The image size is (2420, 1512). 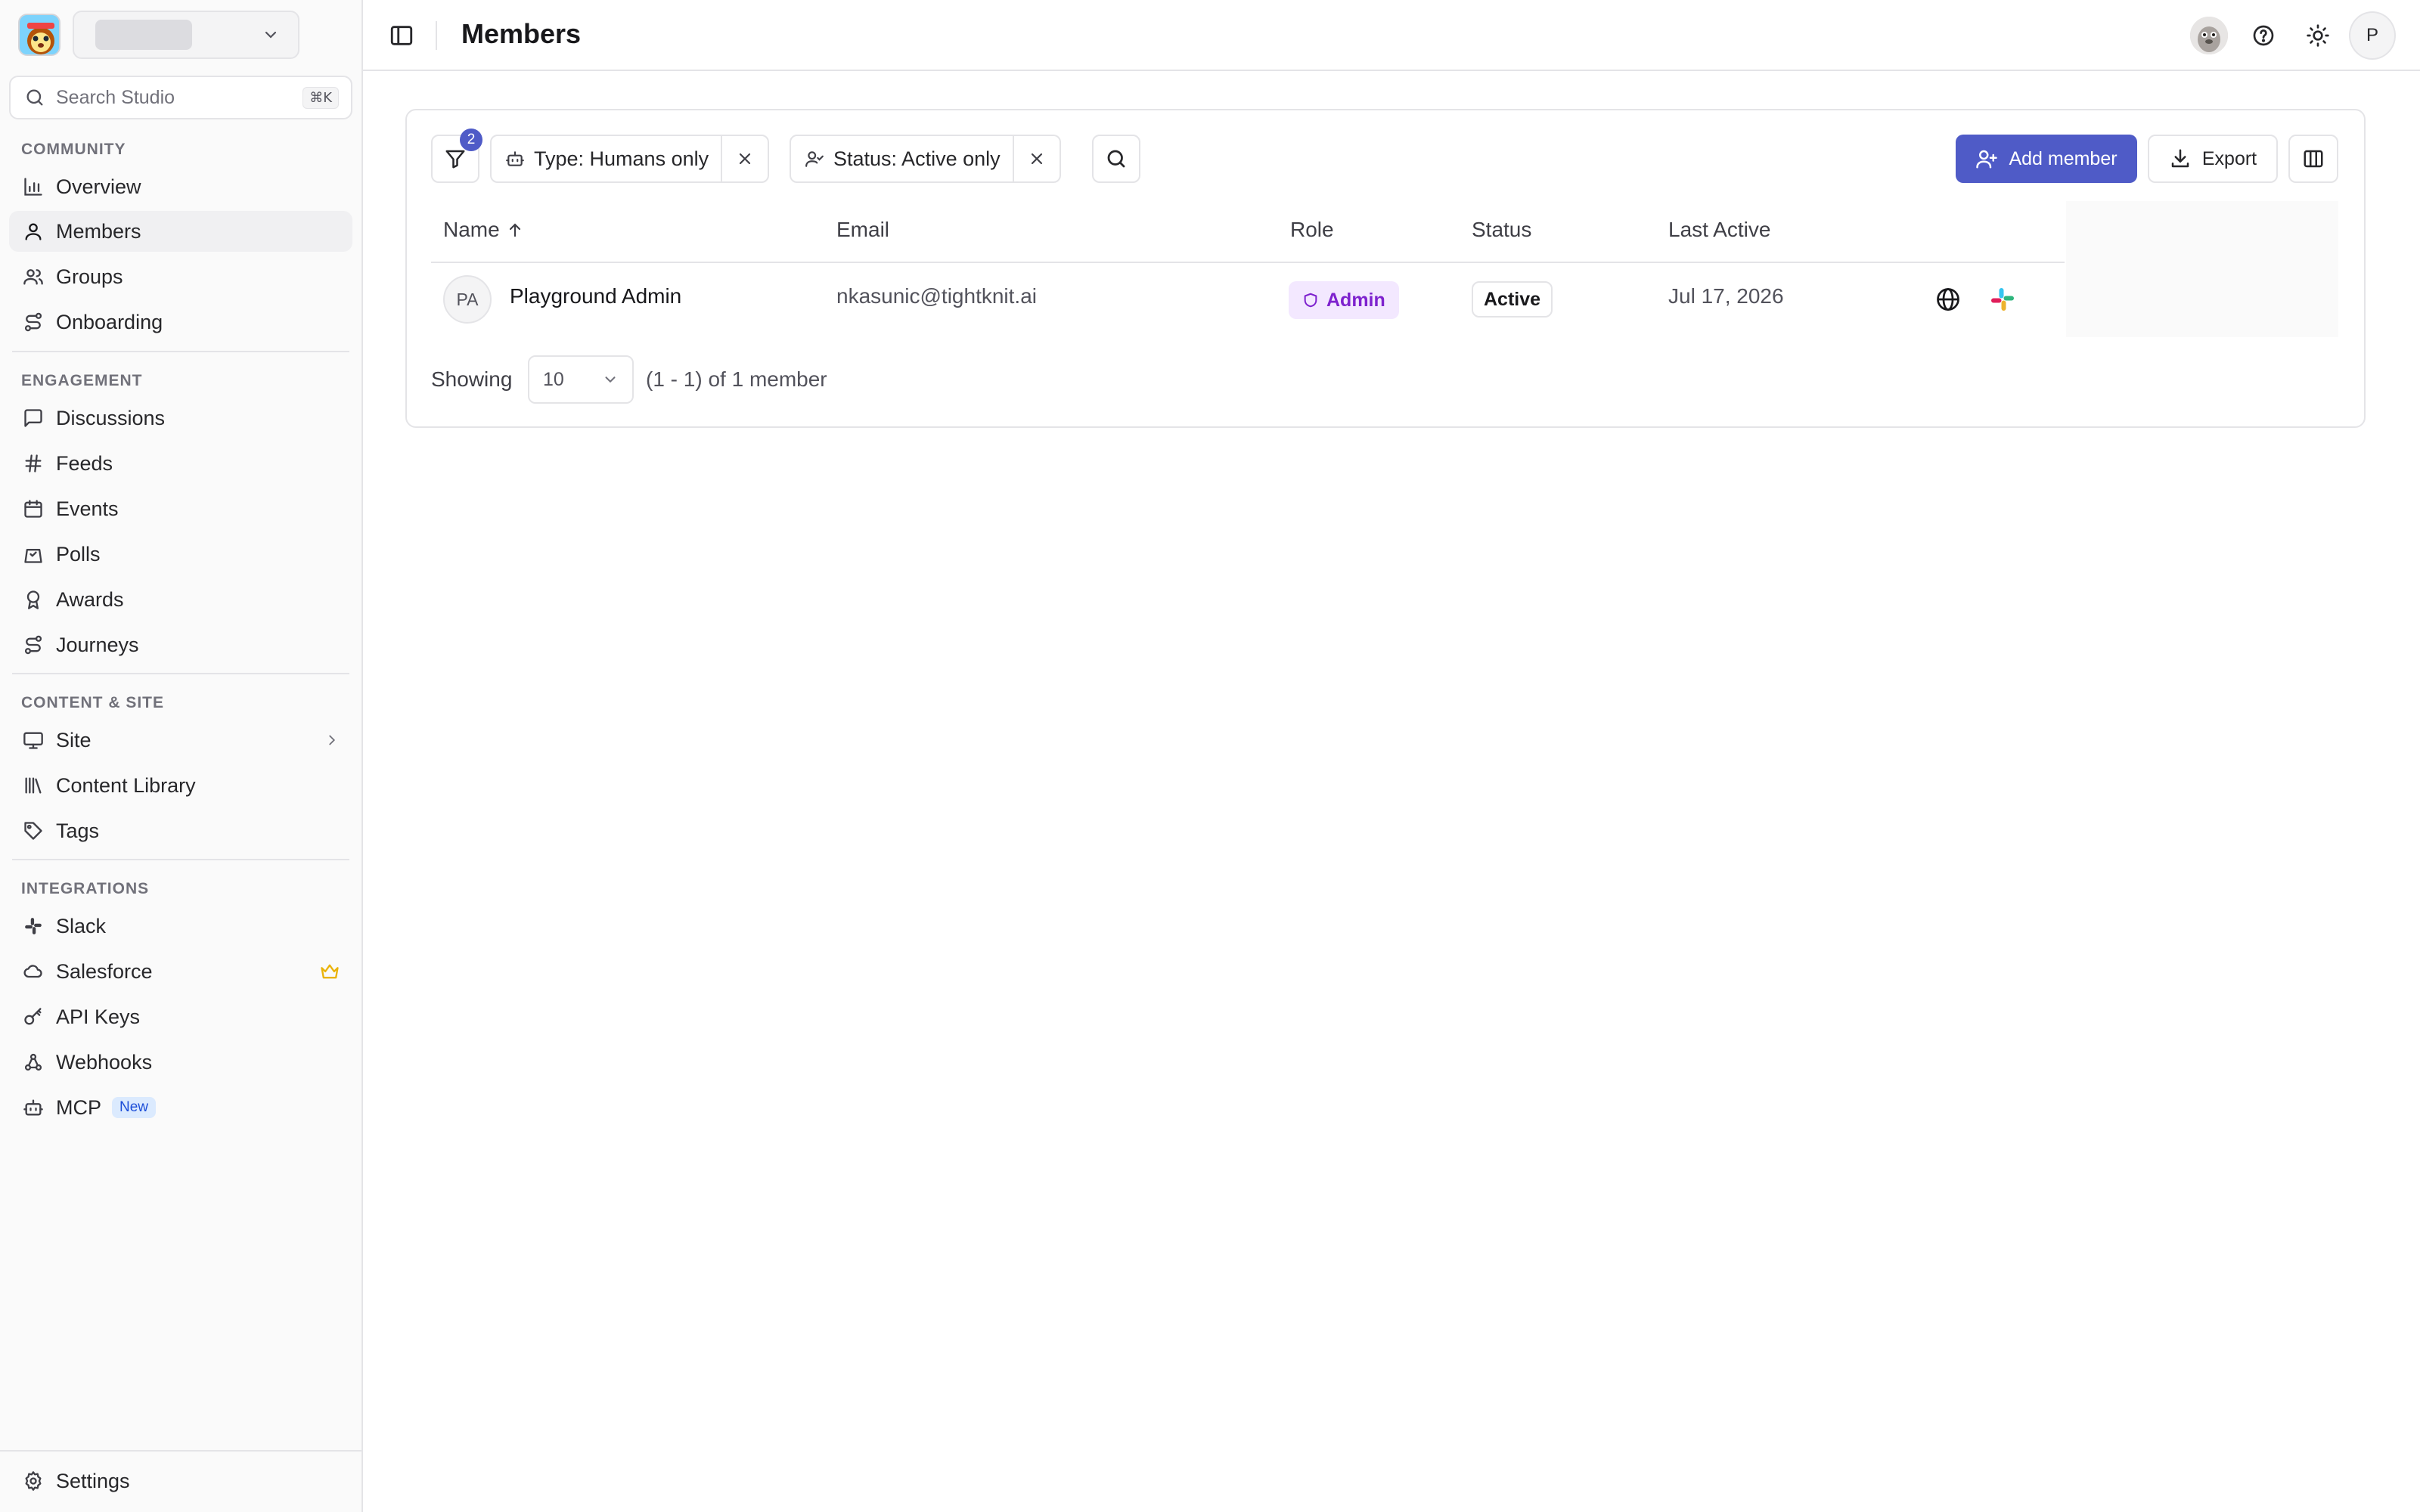 What do you see at coordinates (180, 740) in the screenshot?
I see `sidebar-item-site: Site` at bounding box center [180, 740].